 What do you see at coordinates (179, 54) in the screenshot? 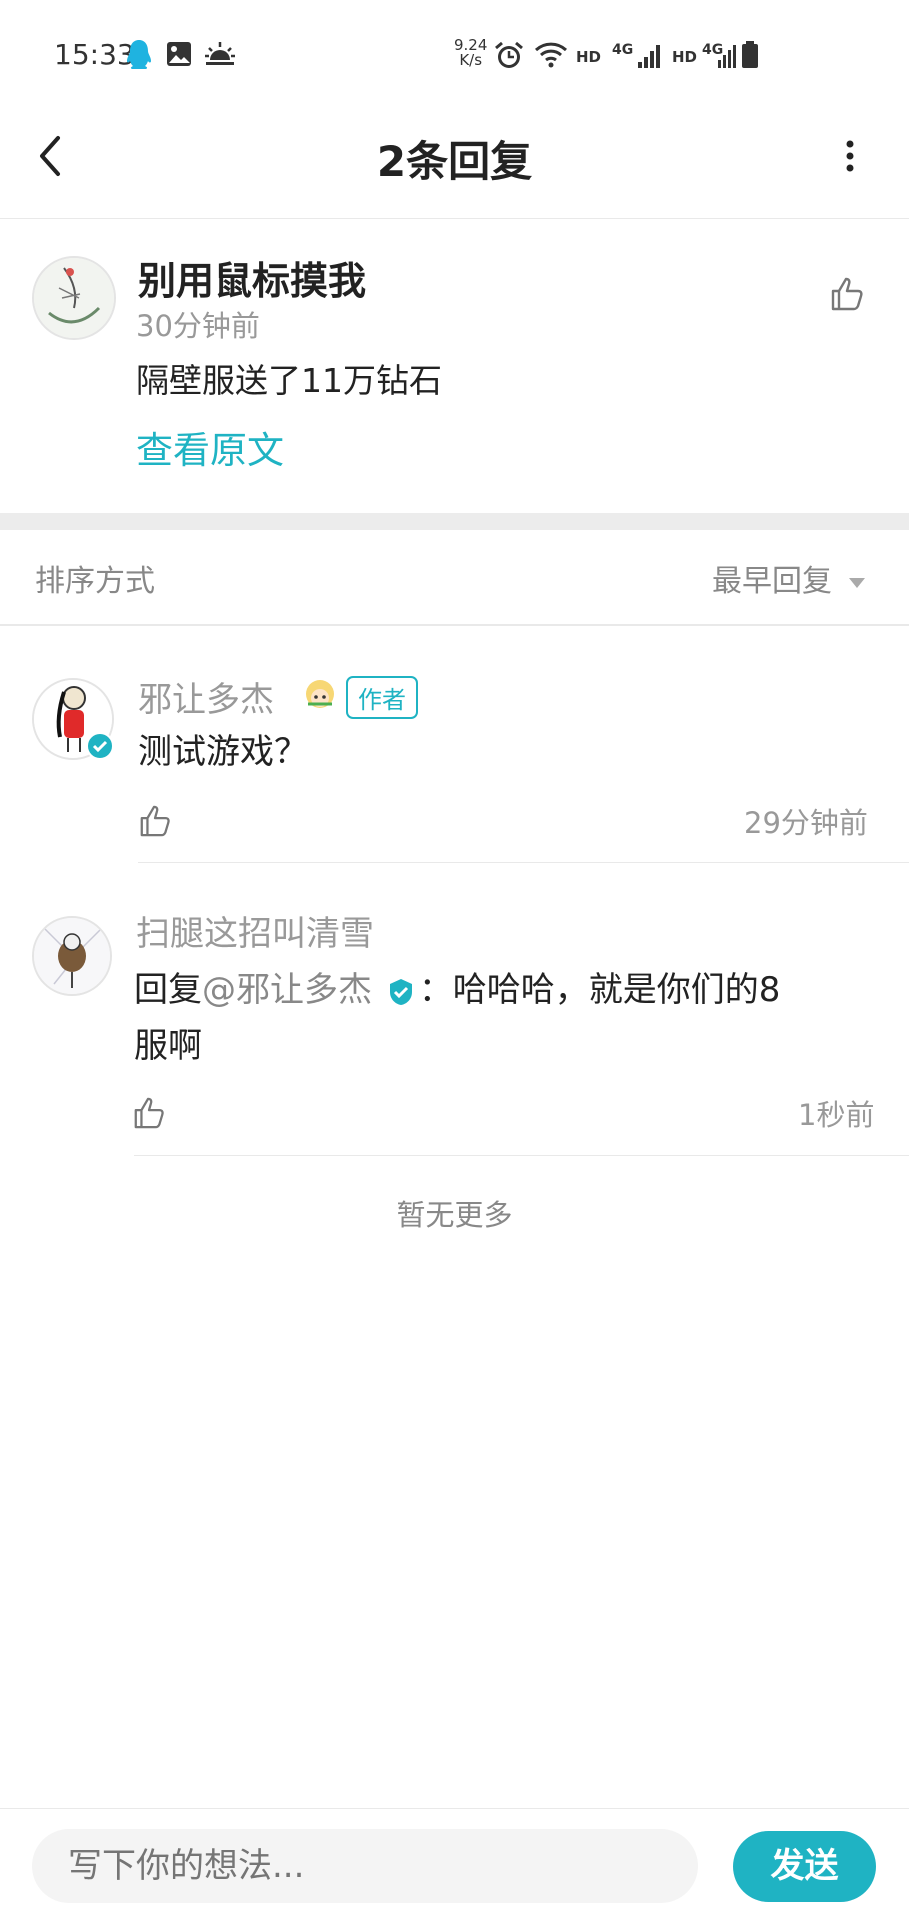
I see `gallery-icon` at bounding box center [179, 54].